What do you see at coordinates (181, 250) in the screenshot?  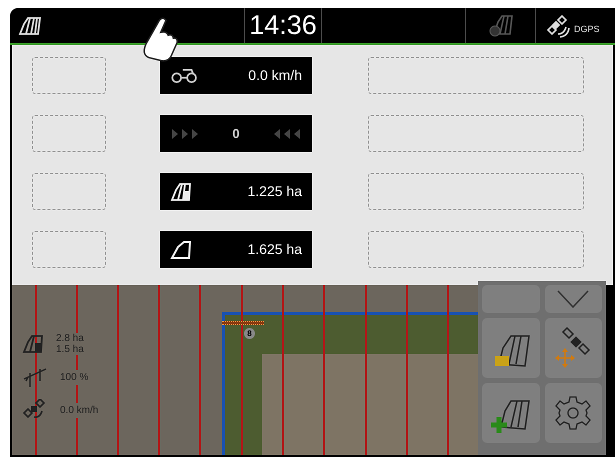 I see `field-icon` at bounding box center [181, 250].